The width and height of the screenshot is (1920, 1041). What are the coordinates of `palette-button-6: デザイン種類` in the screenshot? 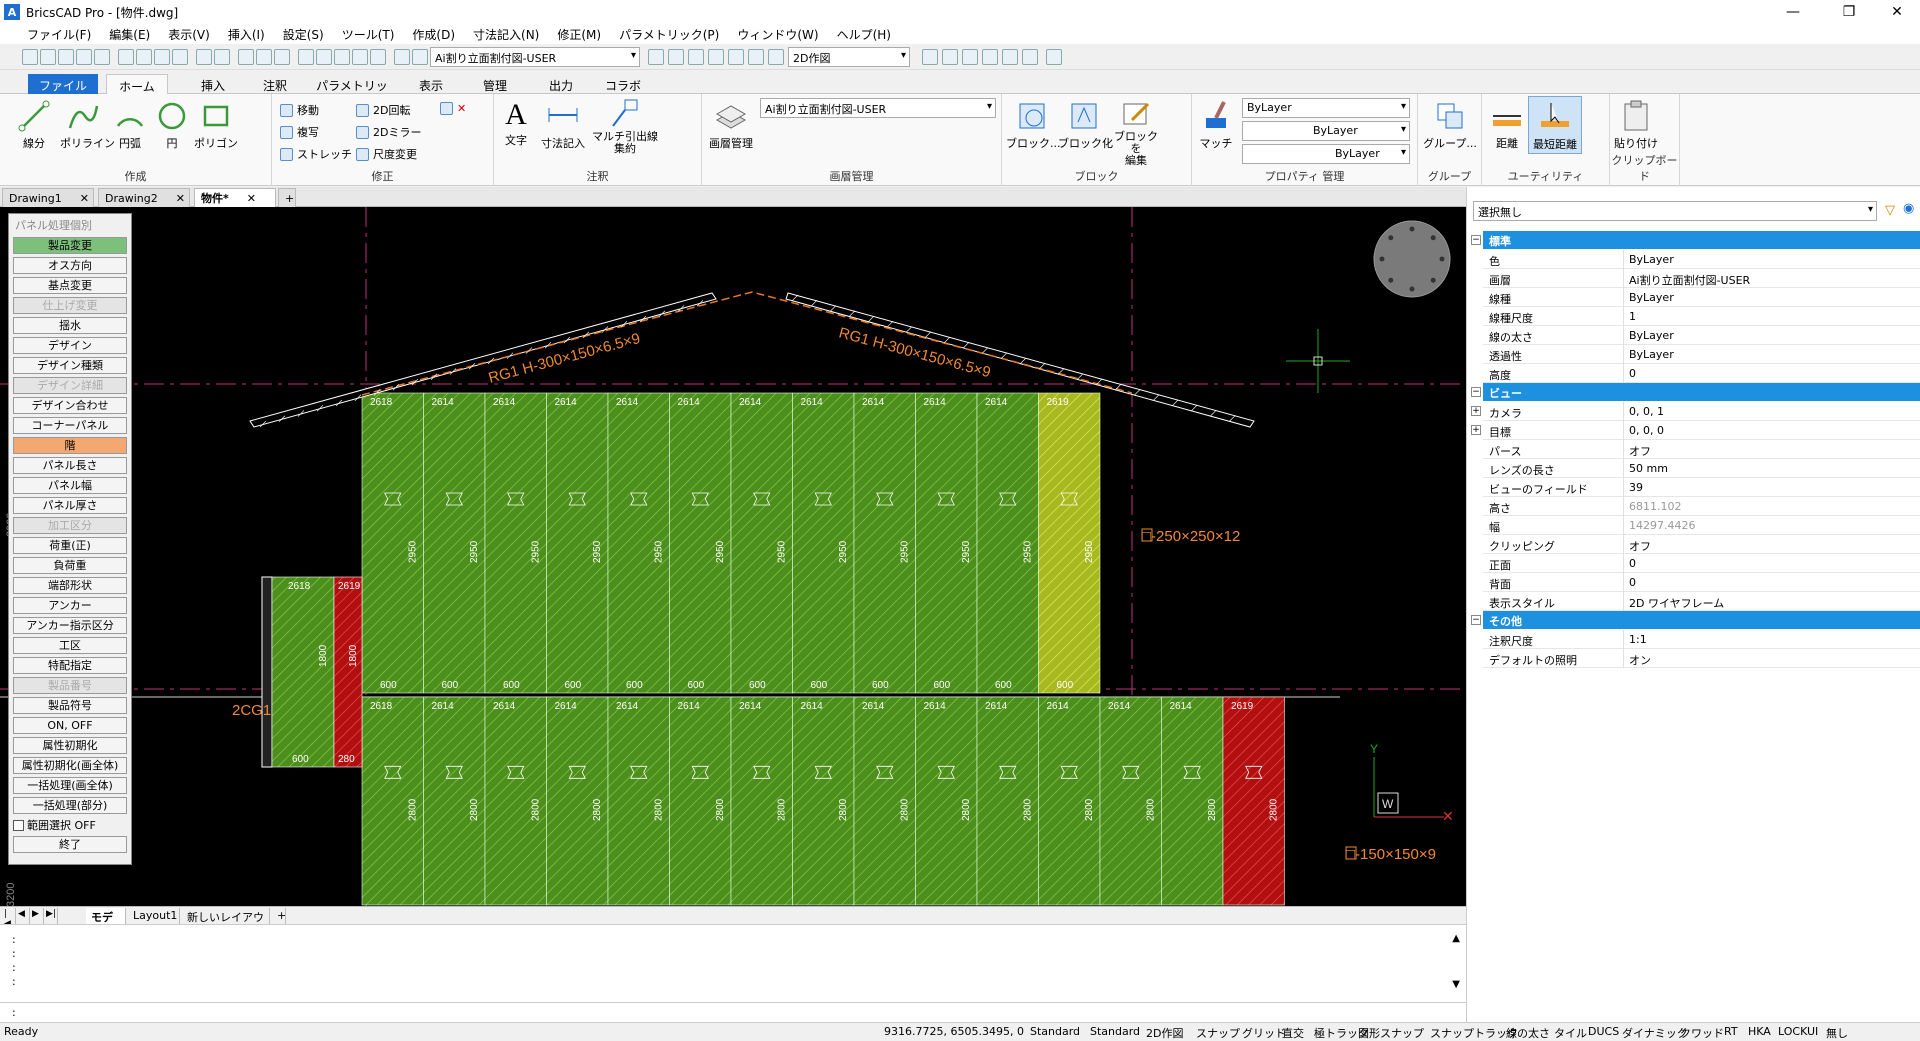 It's located at (70, 365).